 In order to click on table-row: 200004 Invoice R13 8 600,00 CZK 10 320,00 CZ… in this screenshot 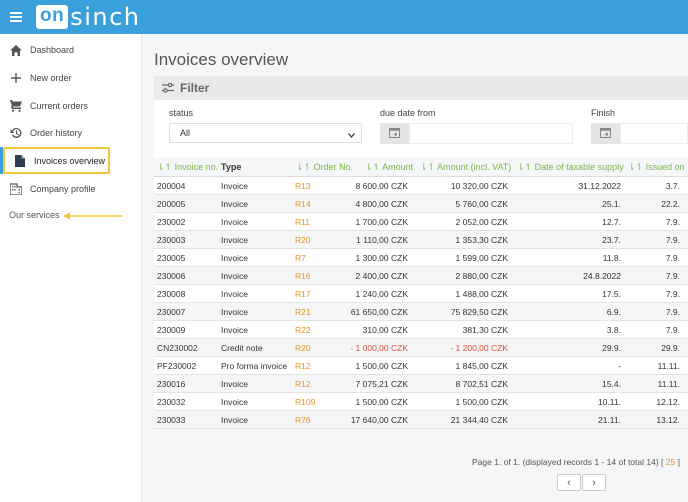, I will do `click(421, 186)`.